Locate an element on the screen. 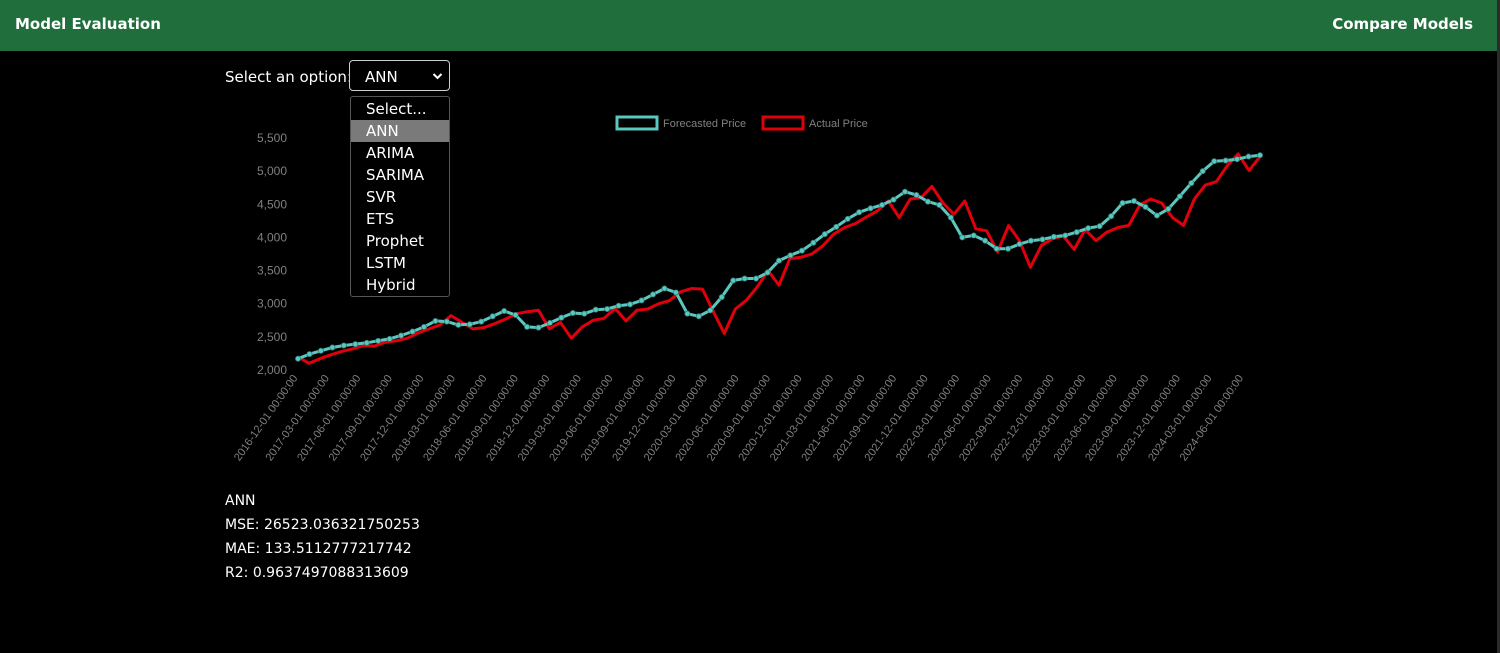 The height and width of the screenshot is (653, 1500). y-tick-label: 3,500 is located at coordinates (272, 271).